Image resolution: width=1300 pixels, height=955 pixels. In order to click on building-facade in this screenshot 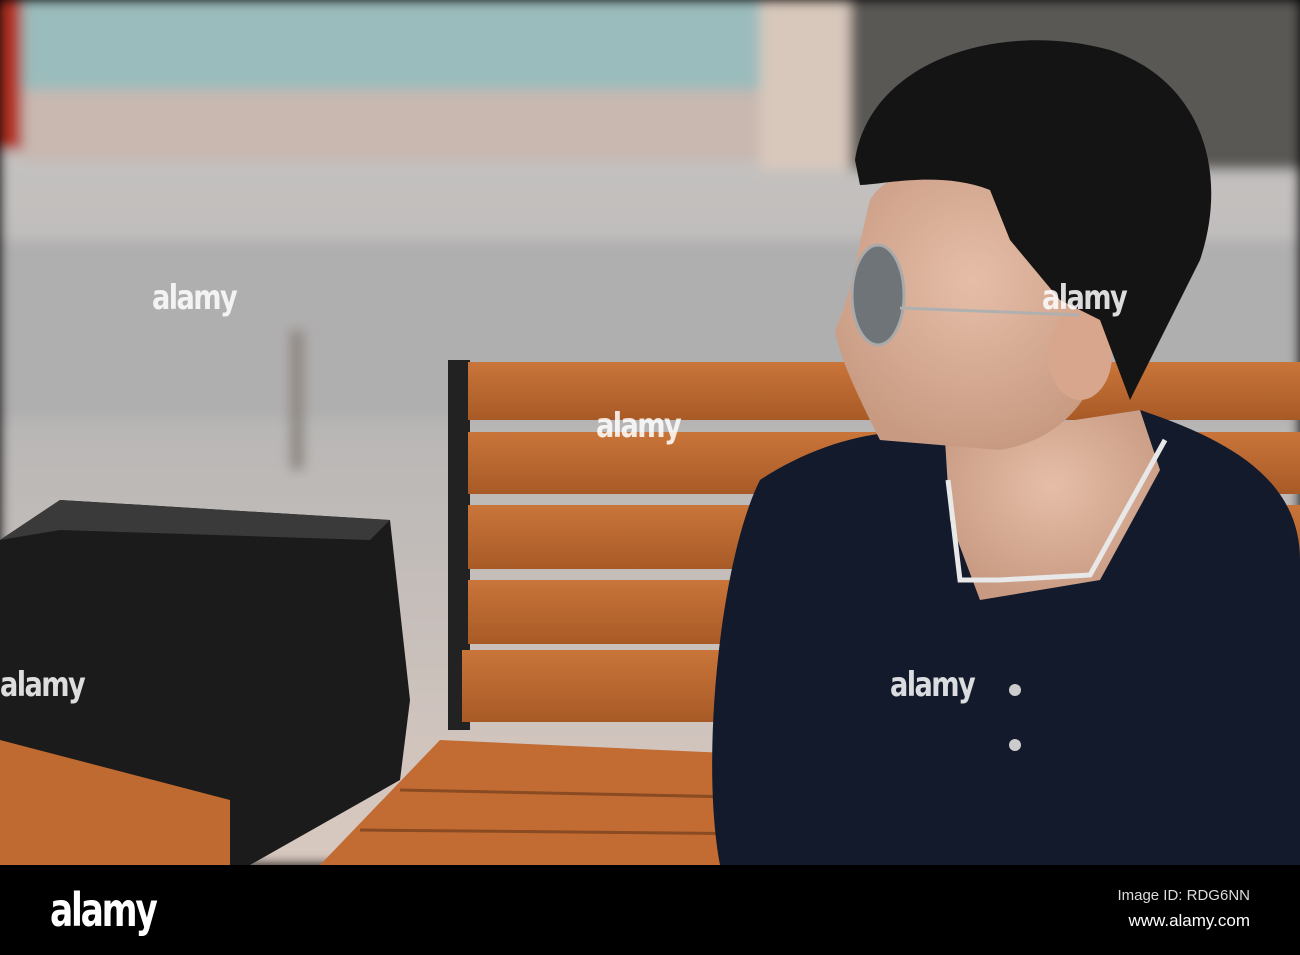, I will do `click(390, 45)`.